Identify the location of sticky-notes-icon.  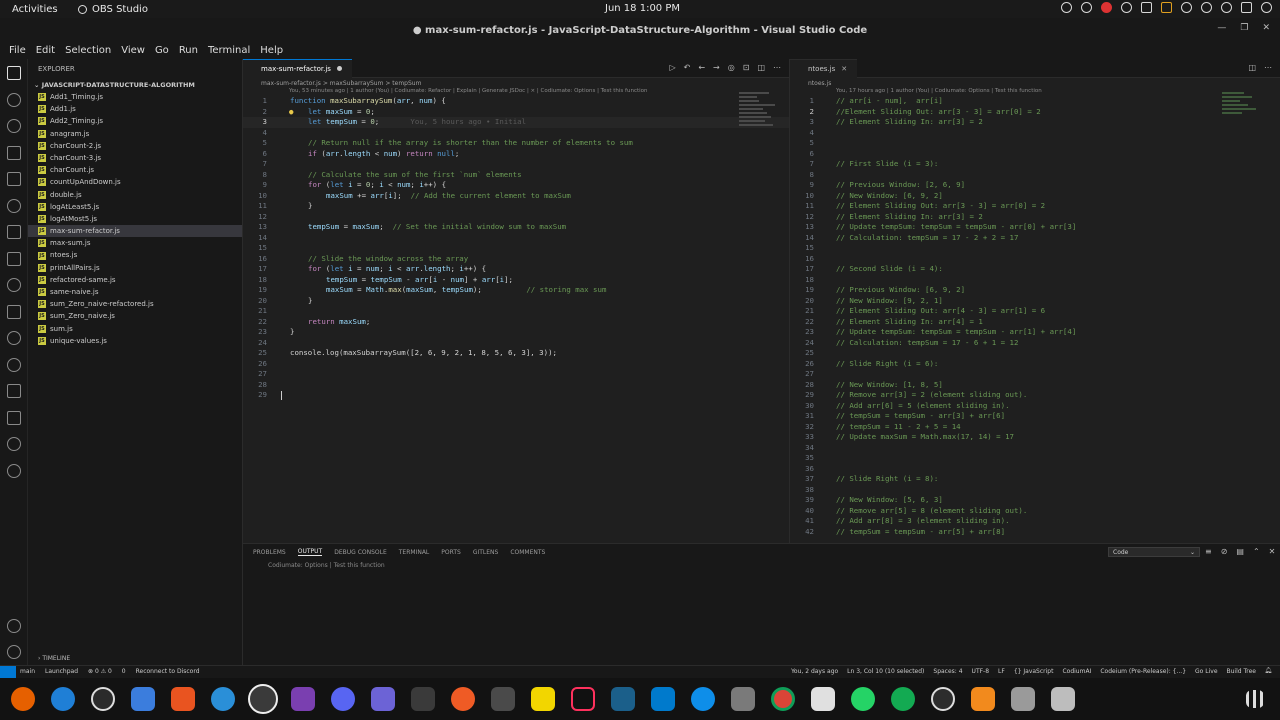
(543, 699).